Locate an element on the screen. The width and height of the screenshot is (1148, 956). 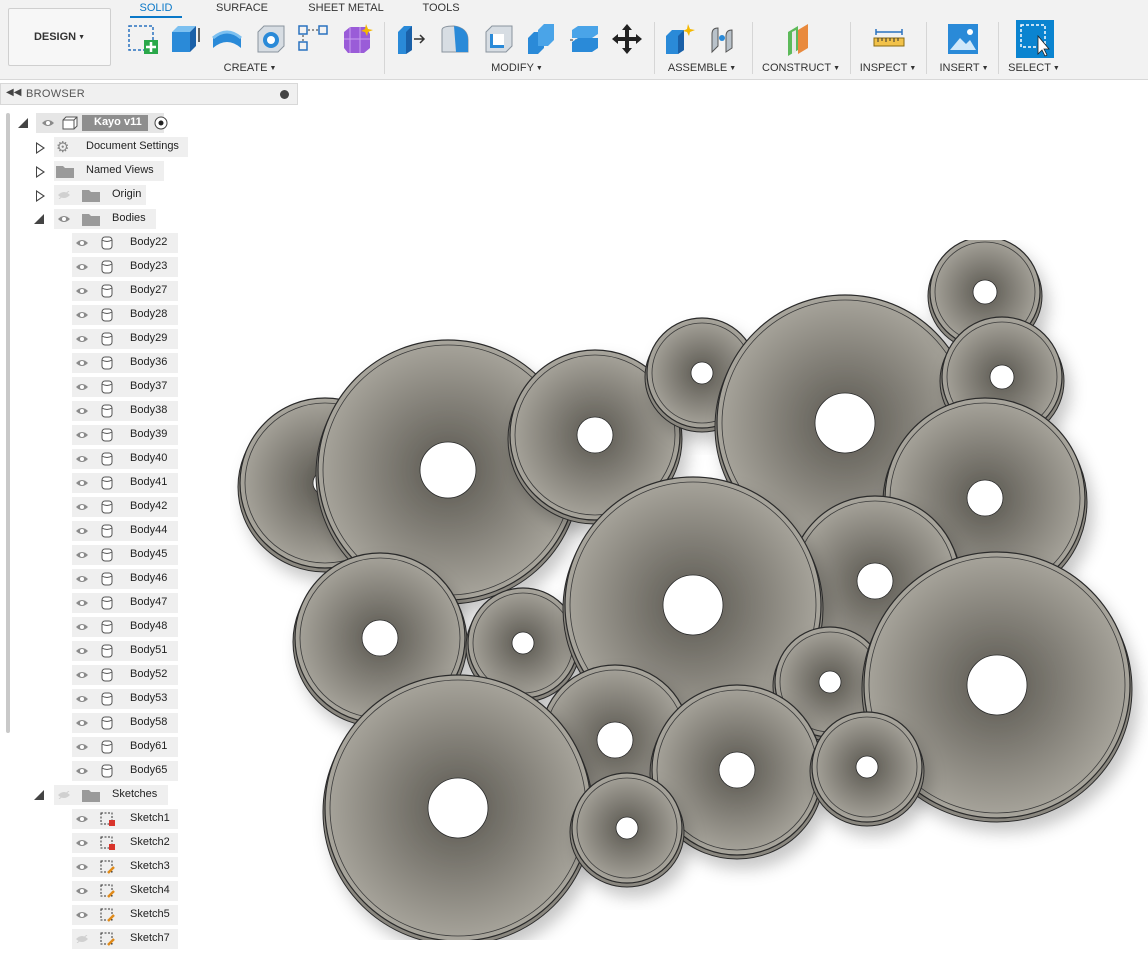
tree-item-body: Body61 is located at coordinates (127, 747).